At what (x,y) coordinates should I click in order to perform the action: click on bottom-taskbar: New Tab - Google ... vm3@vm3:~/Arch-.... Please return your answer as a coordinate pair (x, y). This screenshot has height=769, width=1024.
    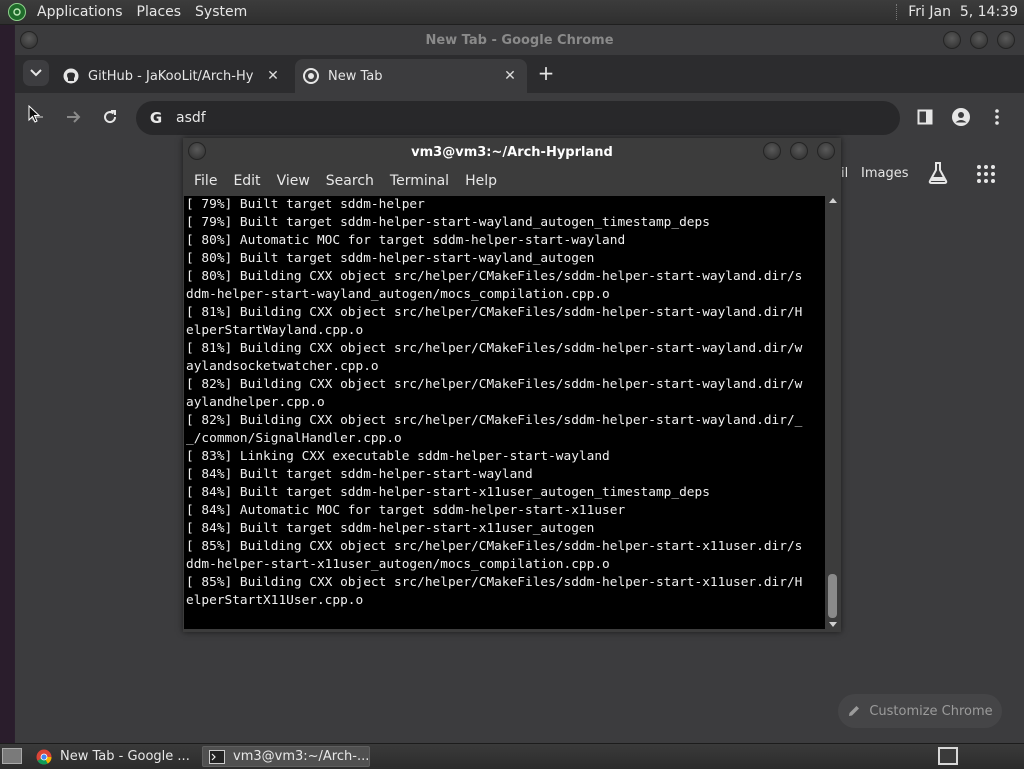
    Looking at the image, I should click on (512, 756).